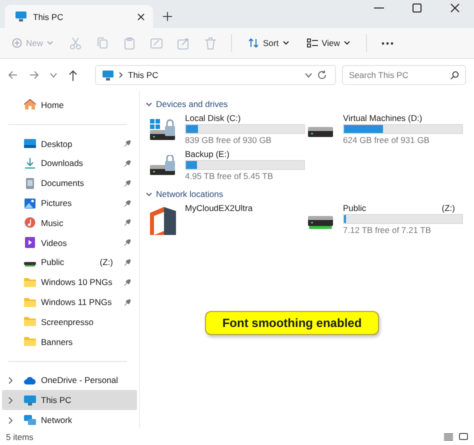 The height and width of the screenshot is (445, 474). Describe the element at coordinates (320, 222) in the screenshot. I see `network-drive-icon` at that location.